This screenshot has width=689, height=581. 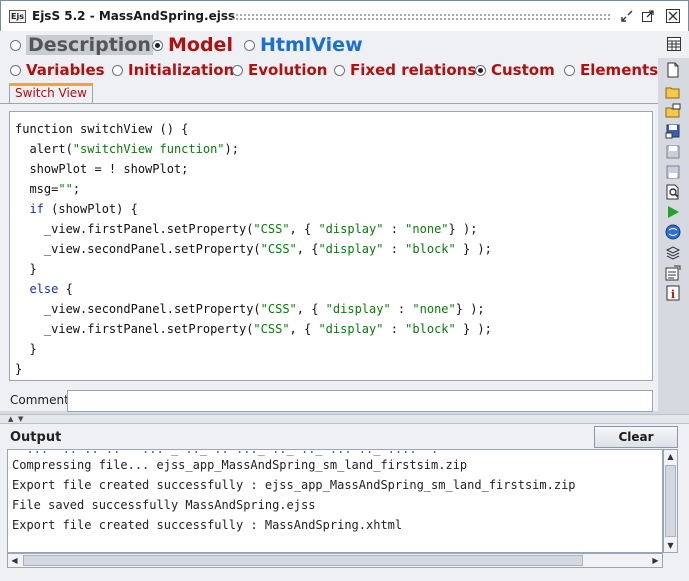 I want to click on scroll-right-icon: ▶, so click(x=655, y=560).